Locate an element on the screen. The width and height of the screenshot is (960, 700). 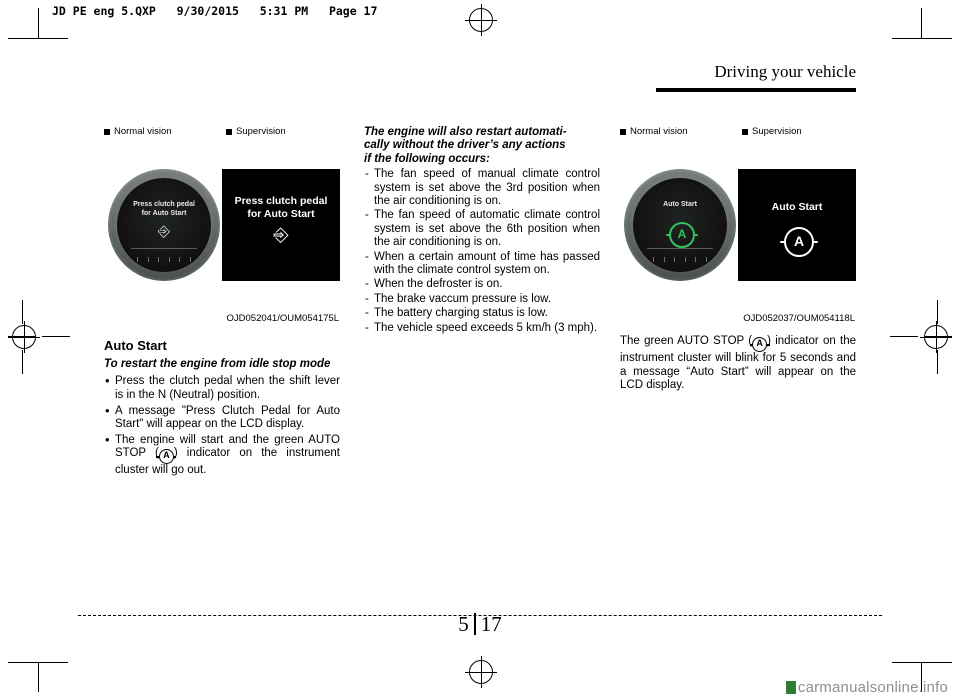
lcd-panel: Auto Start A is located at coordinates (797, 225).